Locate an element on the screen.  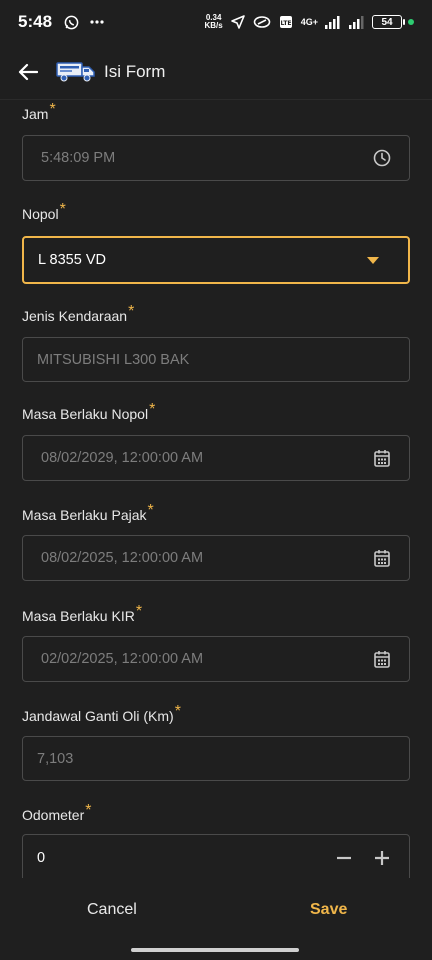
bottom-action-bar: Cancel Save is located at coordinates (216, 910).